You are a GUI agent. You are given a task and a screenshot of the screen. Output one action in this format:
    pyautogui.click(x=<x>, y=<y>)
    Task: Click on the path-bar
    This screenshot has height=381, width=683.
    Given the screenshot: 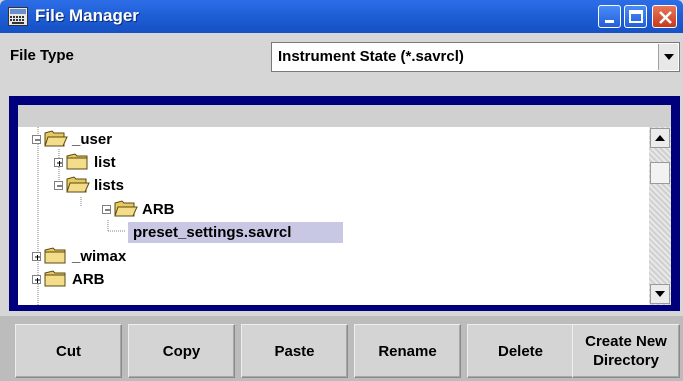 What is the action you would take?
    pyautogui.click(x=344, y=116)
    